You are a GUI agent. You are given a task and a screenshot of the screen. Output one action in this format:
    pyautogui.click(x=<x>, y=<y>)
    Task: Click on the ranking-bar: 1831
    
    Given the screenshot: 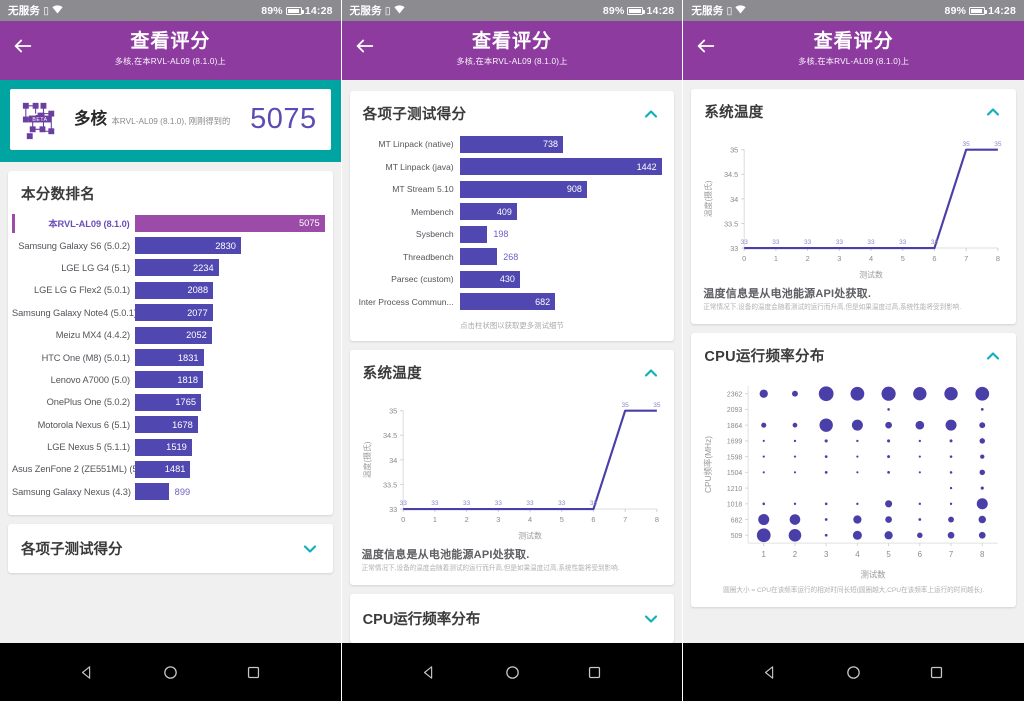 What is the action you would take?
    pyautogui.click(x=169, y=358)
    